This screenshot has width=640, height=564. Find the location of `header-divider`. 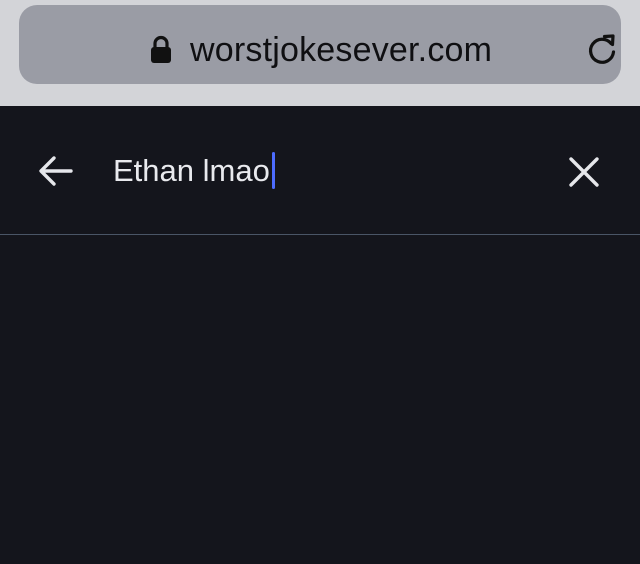

header-divider is located at coordinates (320, 234).